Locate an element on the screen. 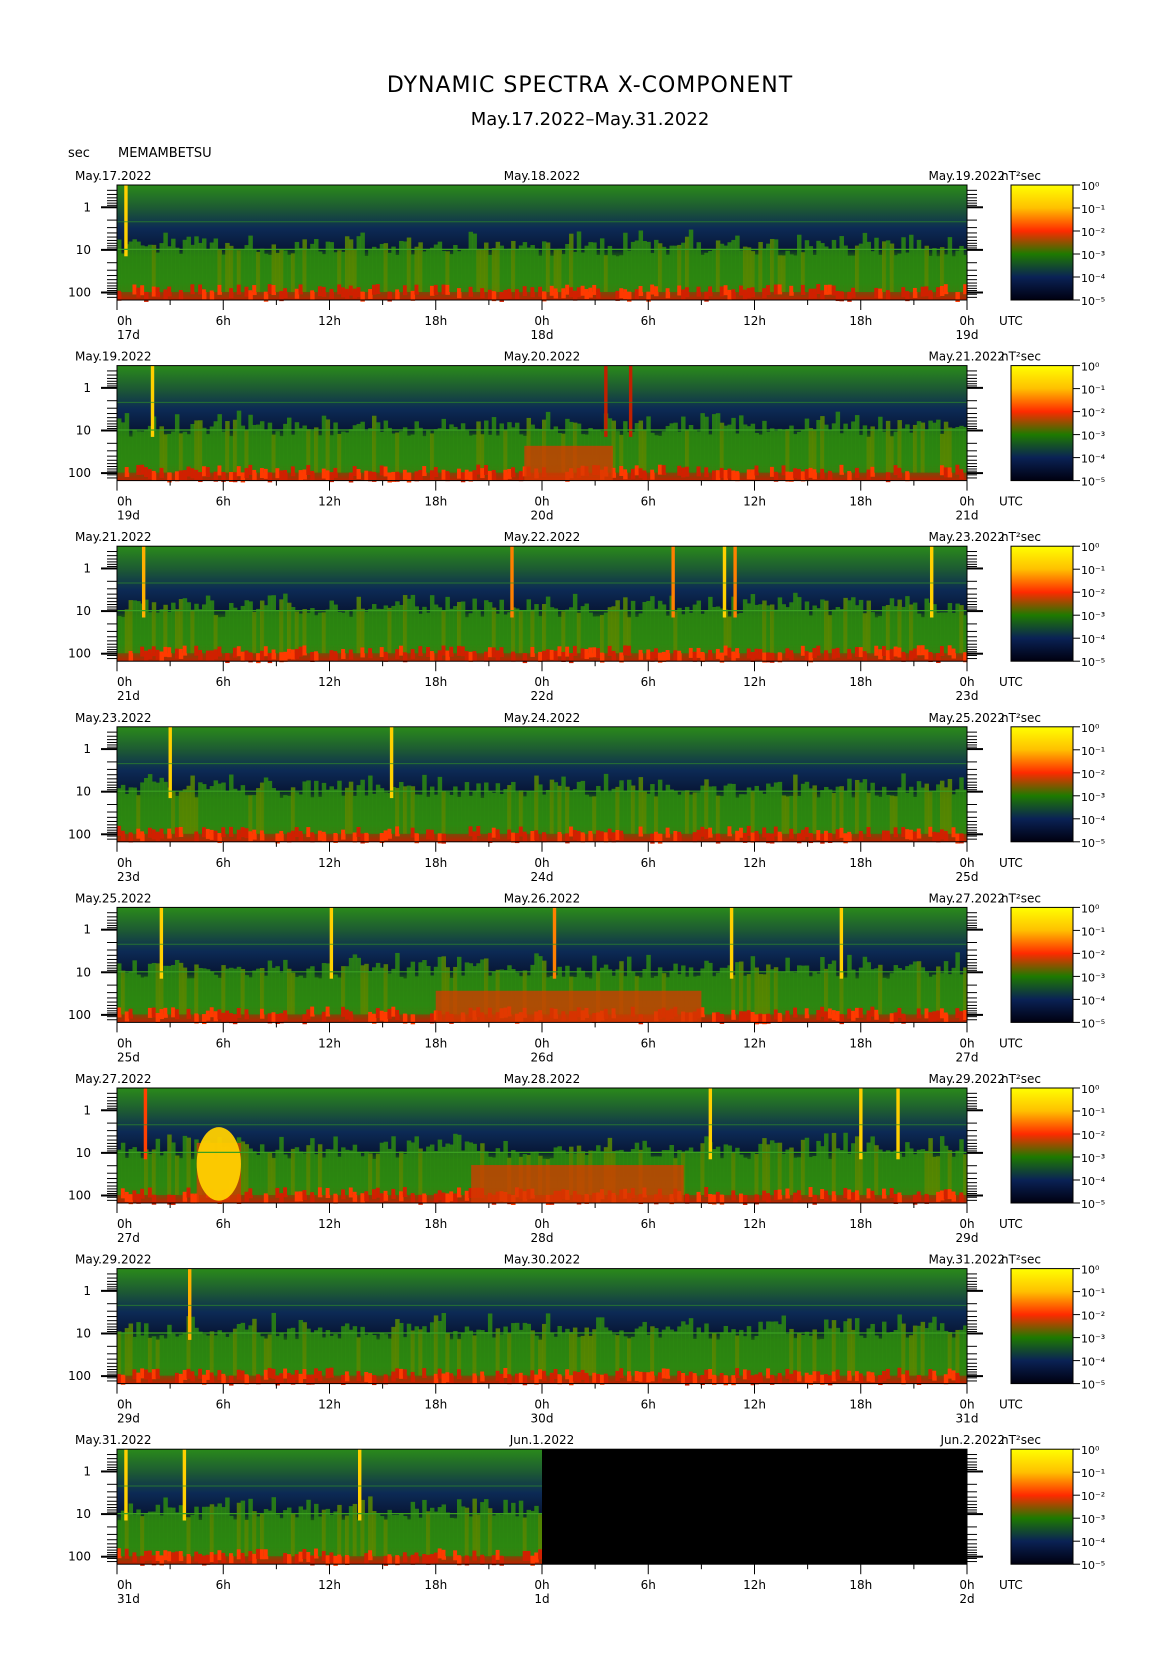 Image resolution: width=1165 pixels, height=1679 pixels. y-tick-label: 10 is located at coordinates (83, 792).